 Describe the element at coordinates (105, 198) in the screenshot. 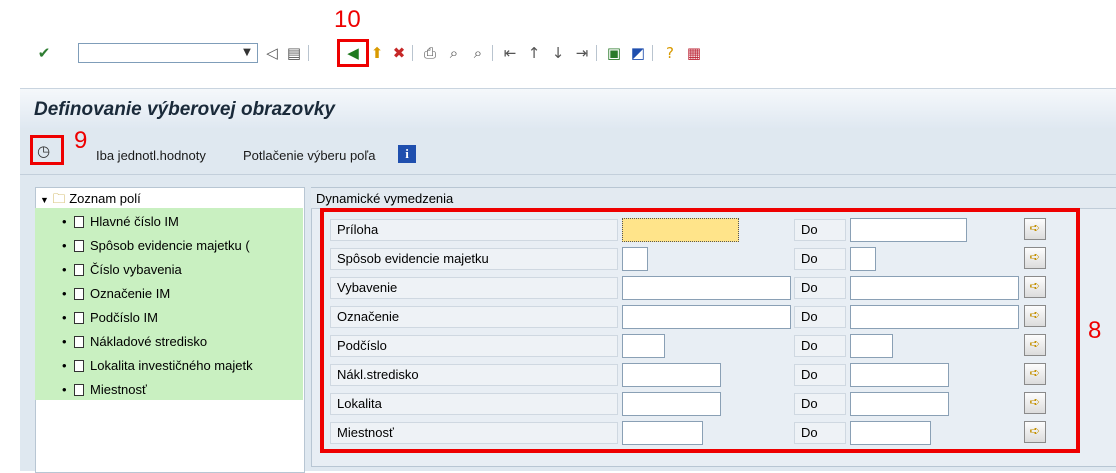

I see `tree-header-label: Zoznam polí` at that location.